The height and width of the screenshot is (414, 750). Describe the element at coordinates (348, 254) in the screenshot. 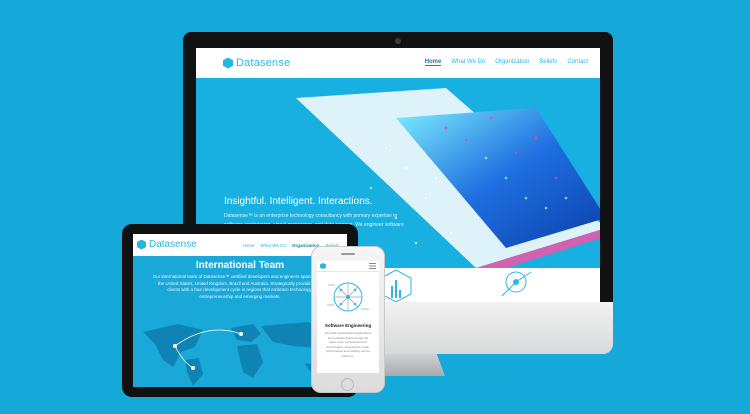

I see `phone-speaker` at that location.